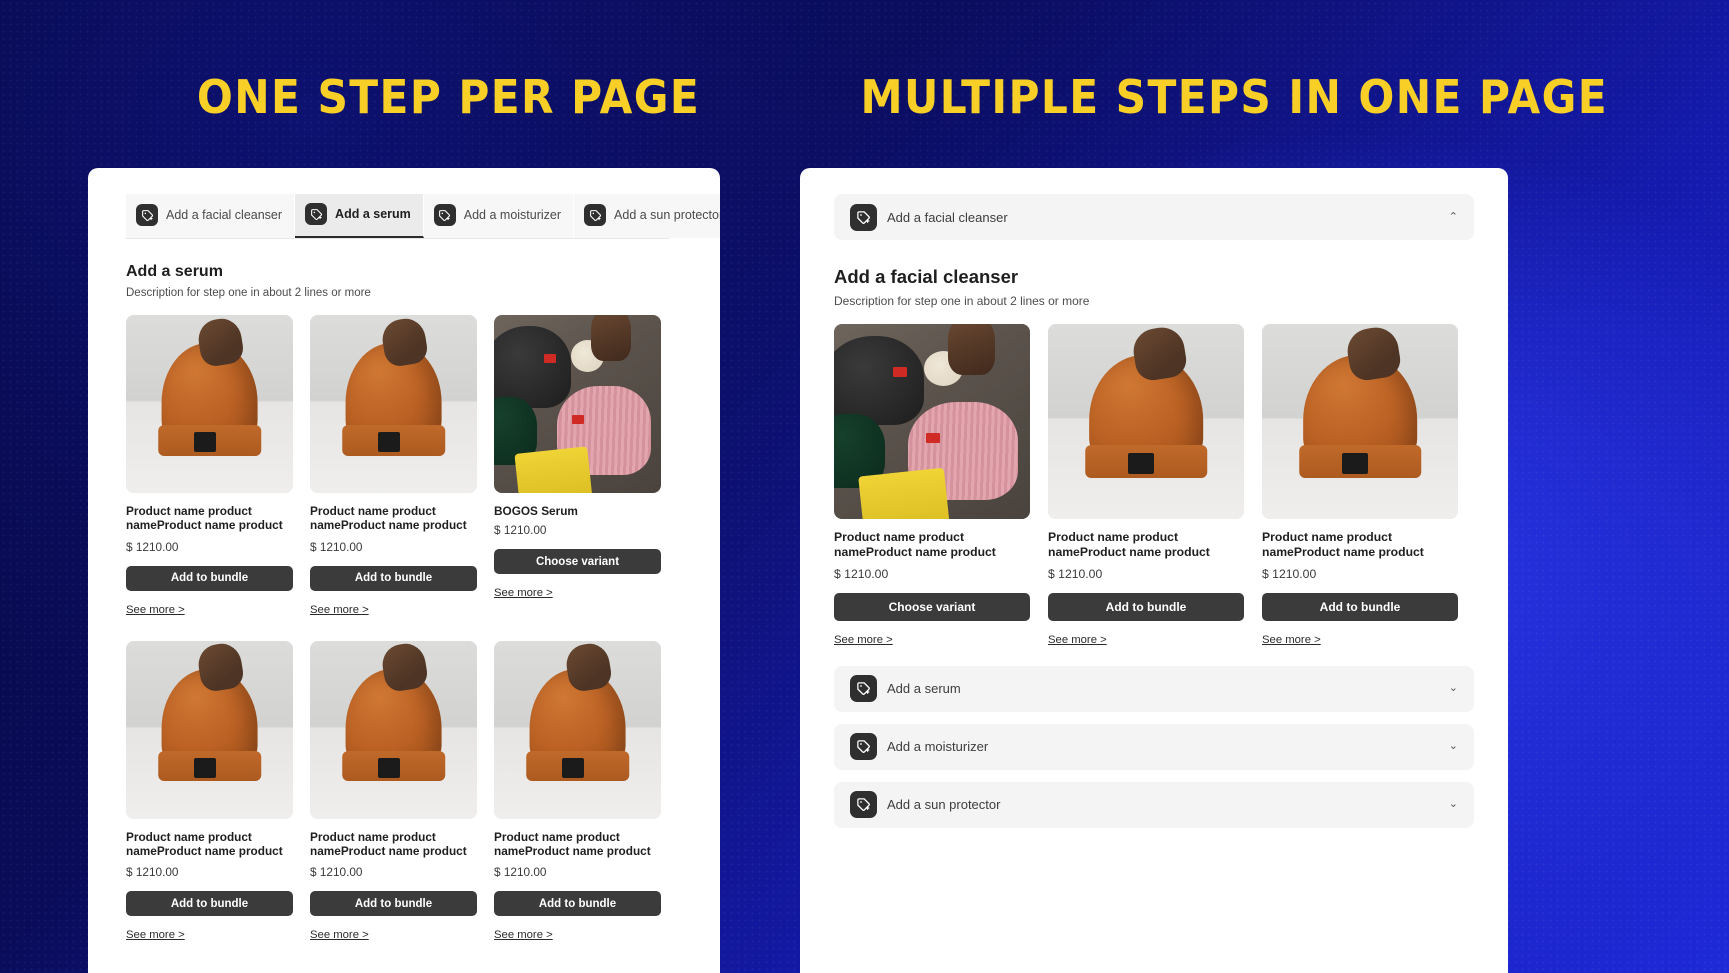 The width and height of the screenshot is (1729, 973). I want to click on product-name: BOGOS Serum, so click(536, 511).